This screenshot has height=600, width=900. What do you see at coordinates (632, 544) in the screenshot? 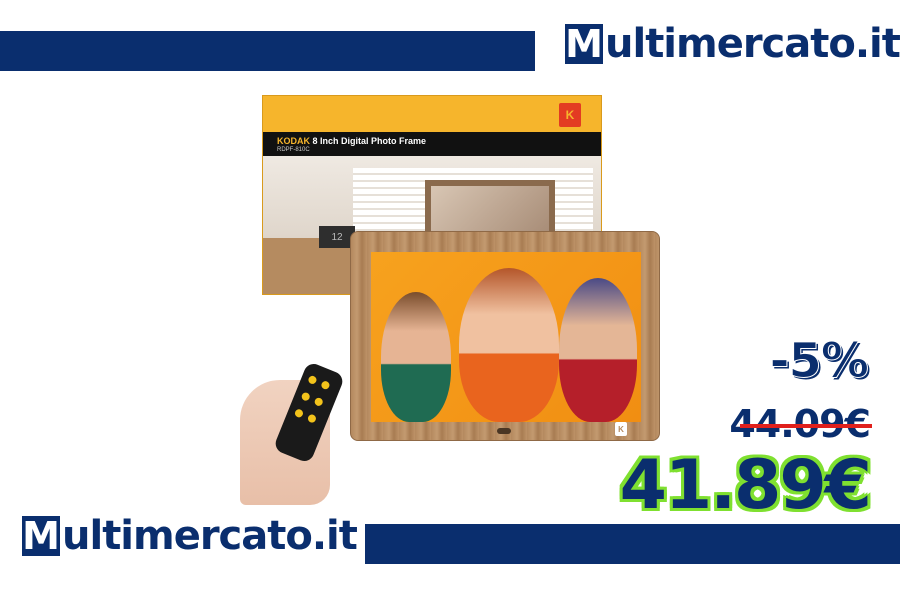
I see `bottom-banner-stripe` at bounding box center [632, 544].